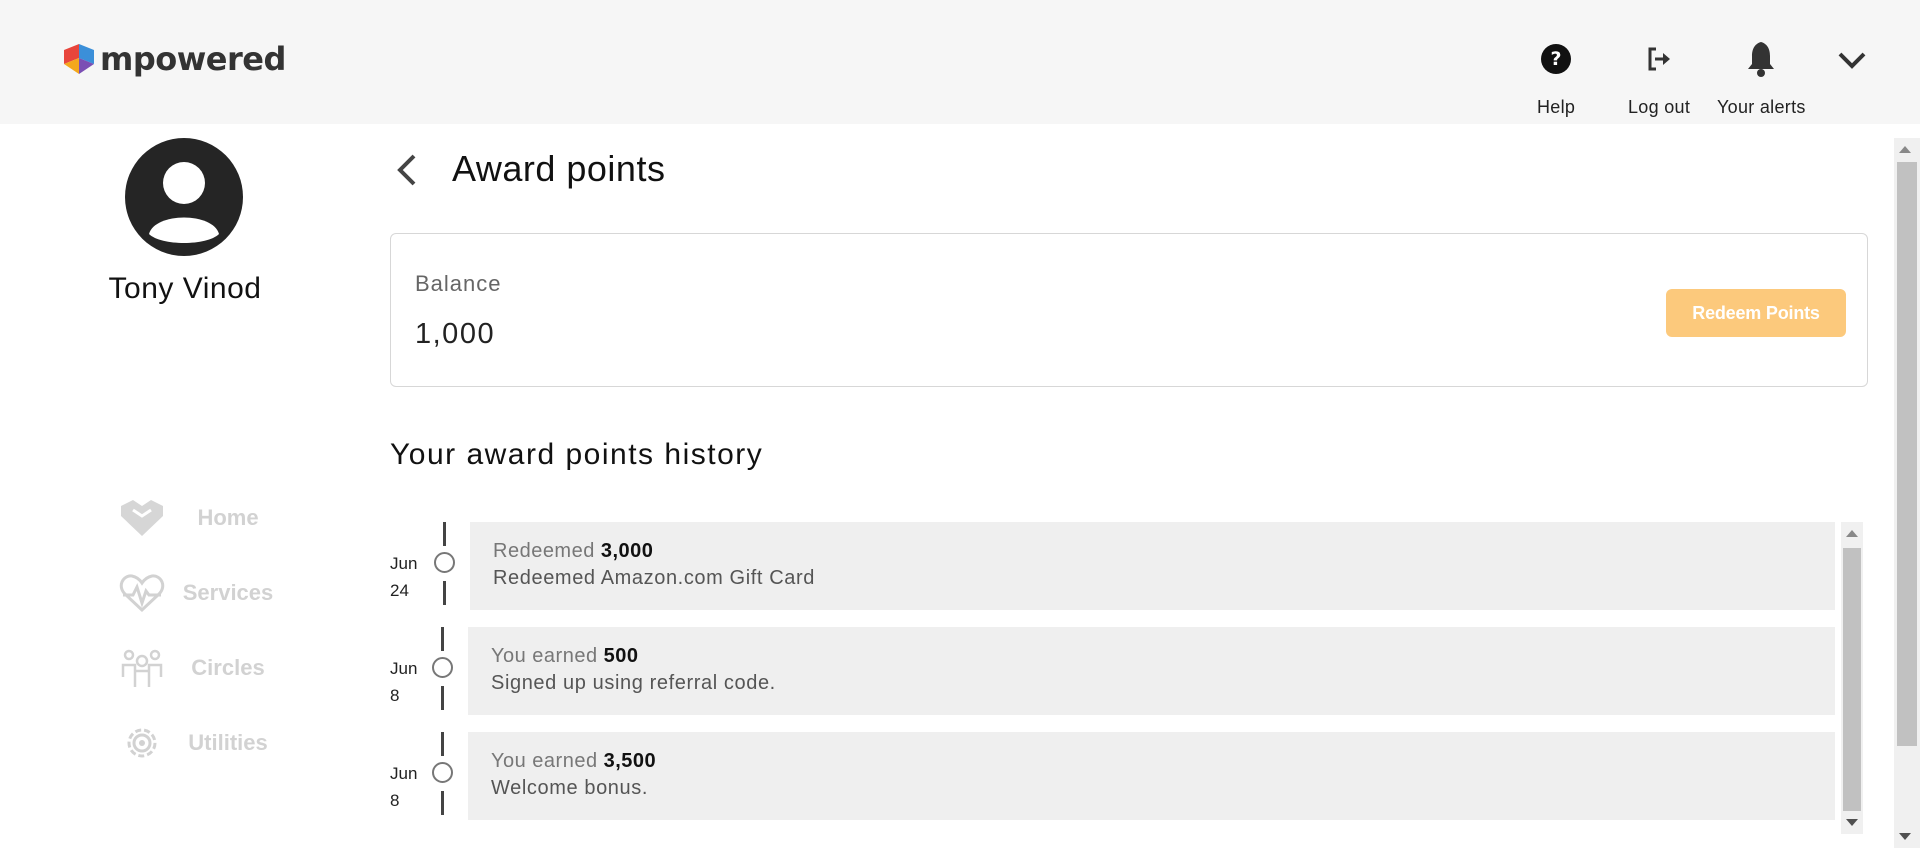  What do you see at coordinates (228, 667) in the screenshot?
I see `sidebar-item-label: Circles` at bounding box center [228, 667].